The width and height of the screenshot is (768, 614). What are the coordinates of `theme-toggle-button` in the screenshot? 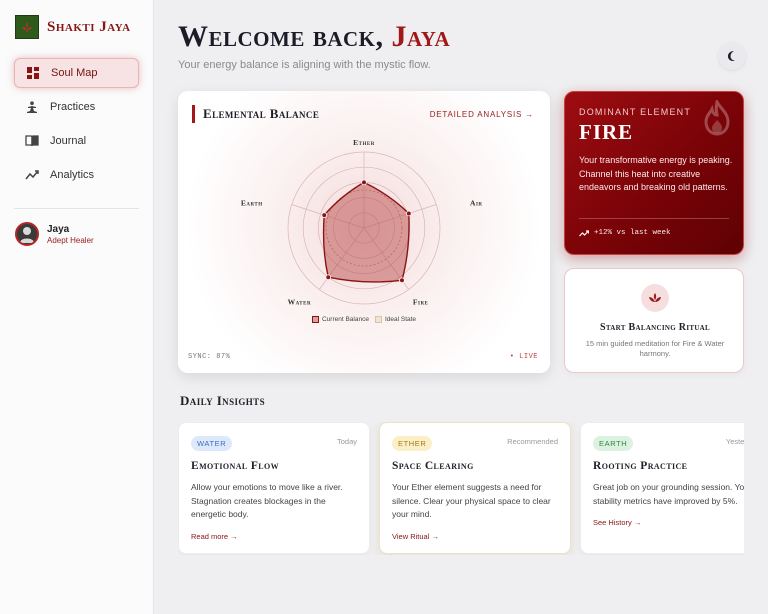 It's located at (732, 56).